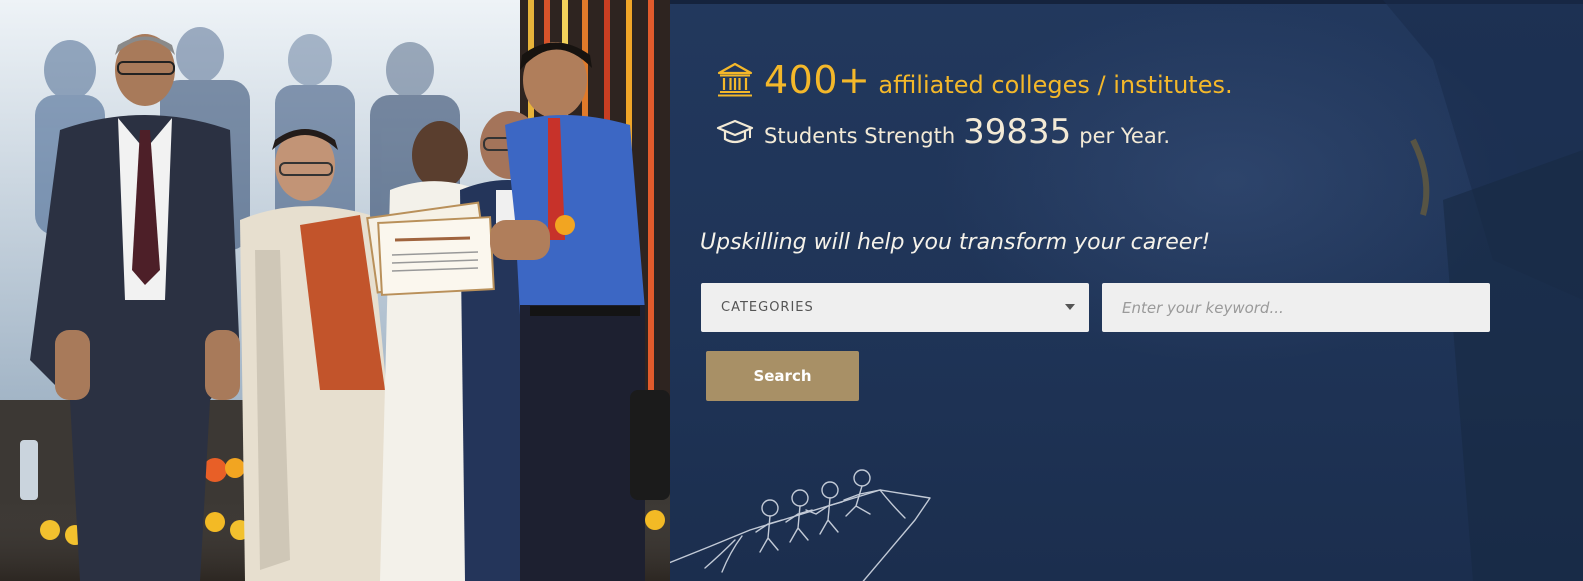 Image resolution: width=1583 pixels, height=581 pixels. I want to click on students-prefix: Students Strength, so click(860, 136).